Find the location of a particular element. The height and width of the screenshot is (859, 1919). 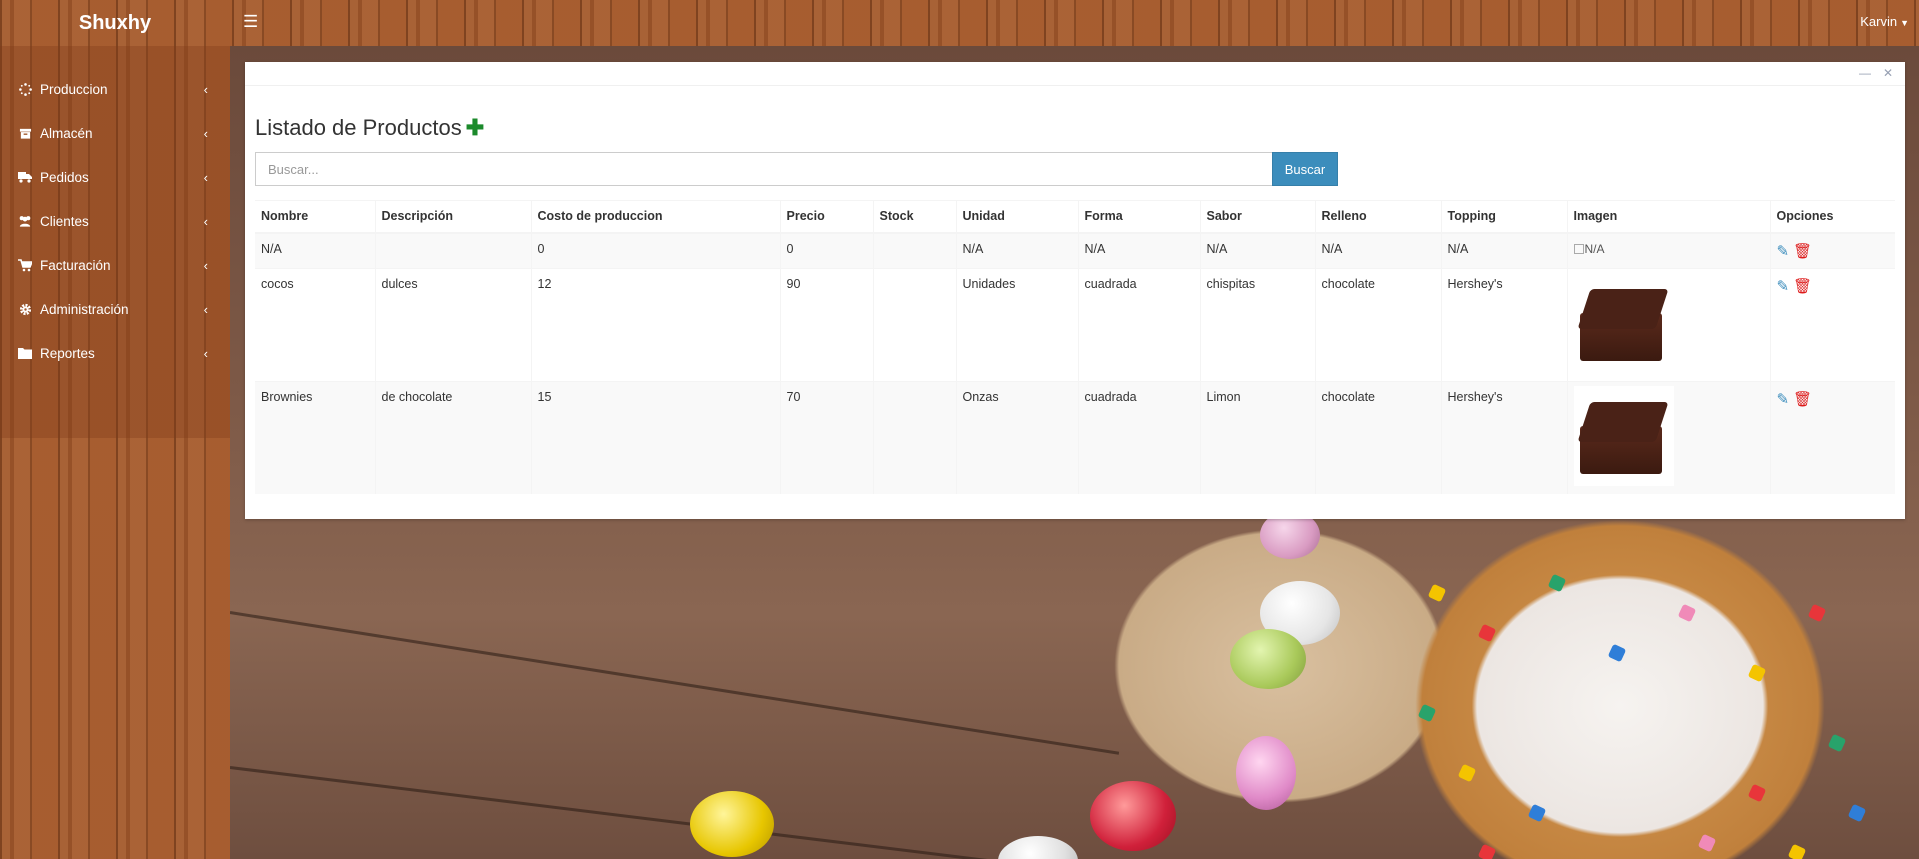

brand-logo: Shuxhy is located at coordinates (115, 23).